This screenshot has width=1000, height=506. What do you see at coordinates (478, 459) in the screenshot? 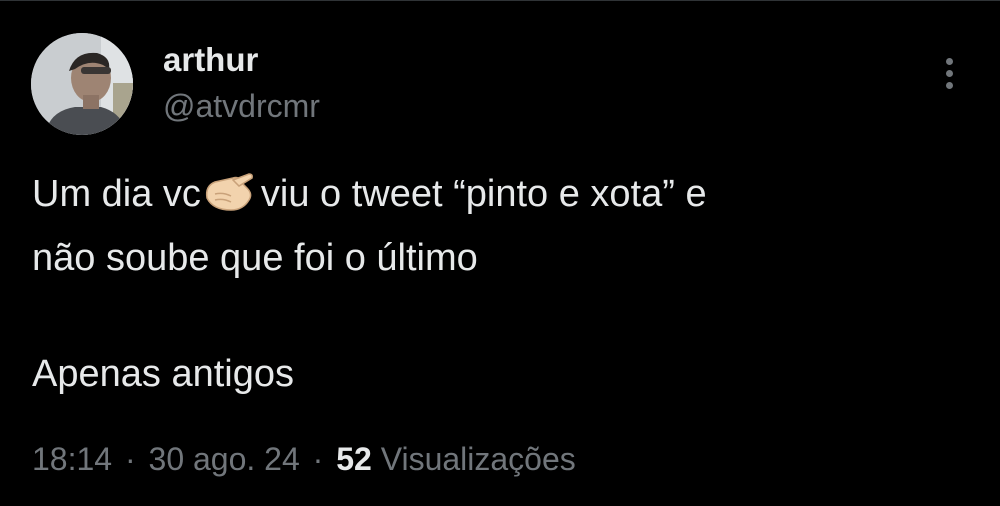
I see `views-label: Visualizações` at bounding box center [478, 459].